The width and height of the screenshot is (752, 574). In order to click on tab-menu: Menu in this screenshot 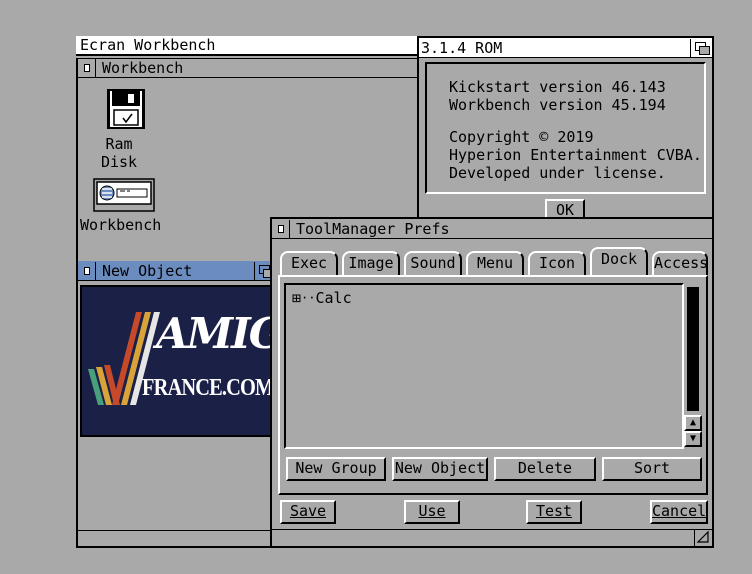, I will do `click(495, 263)`.